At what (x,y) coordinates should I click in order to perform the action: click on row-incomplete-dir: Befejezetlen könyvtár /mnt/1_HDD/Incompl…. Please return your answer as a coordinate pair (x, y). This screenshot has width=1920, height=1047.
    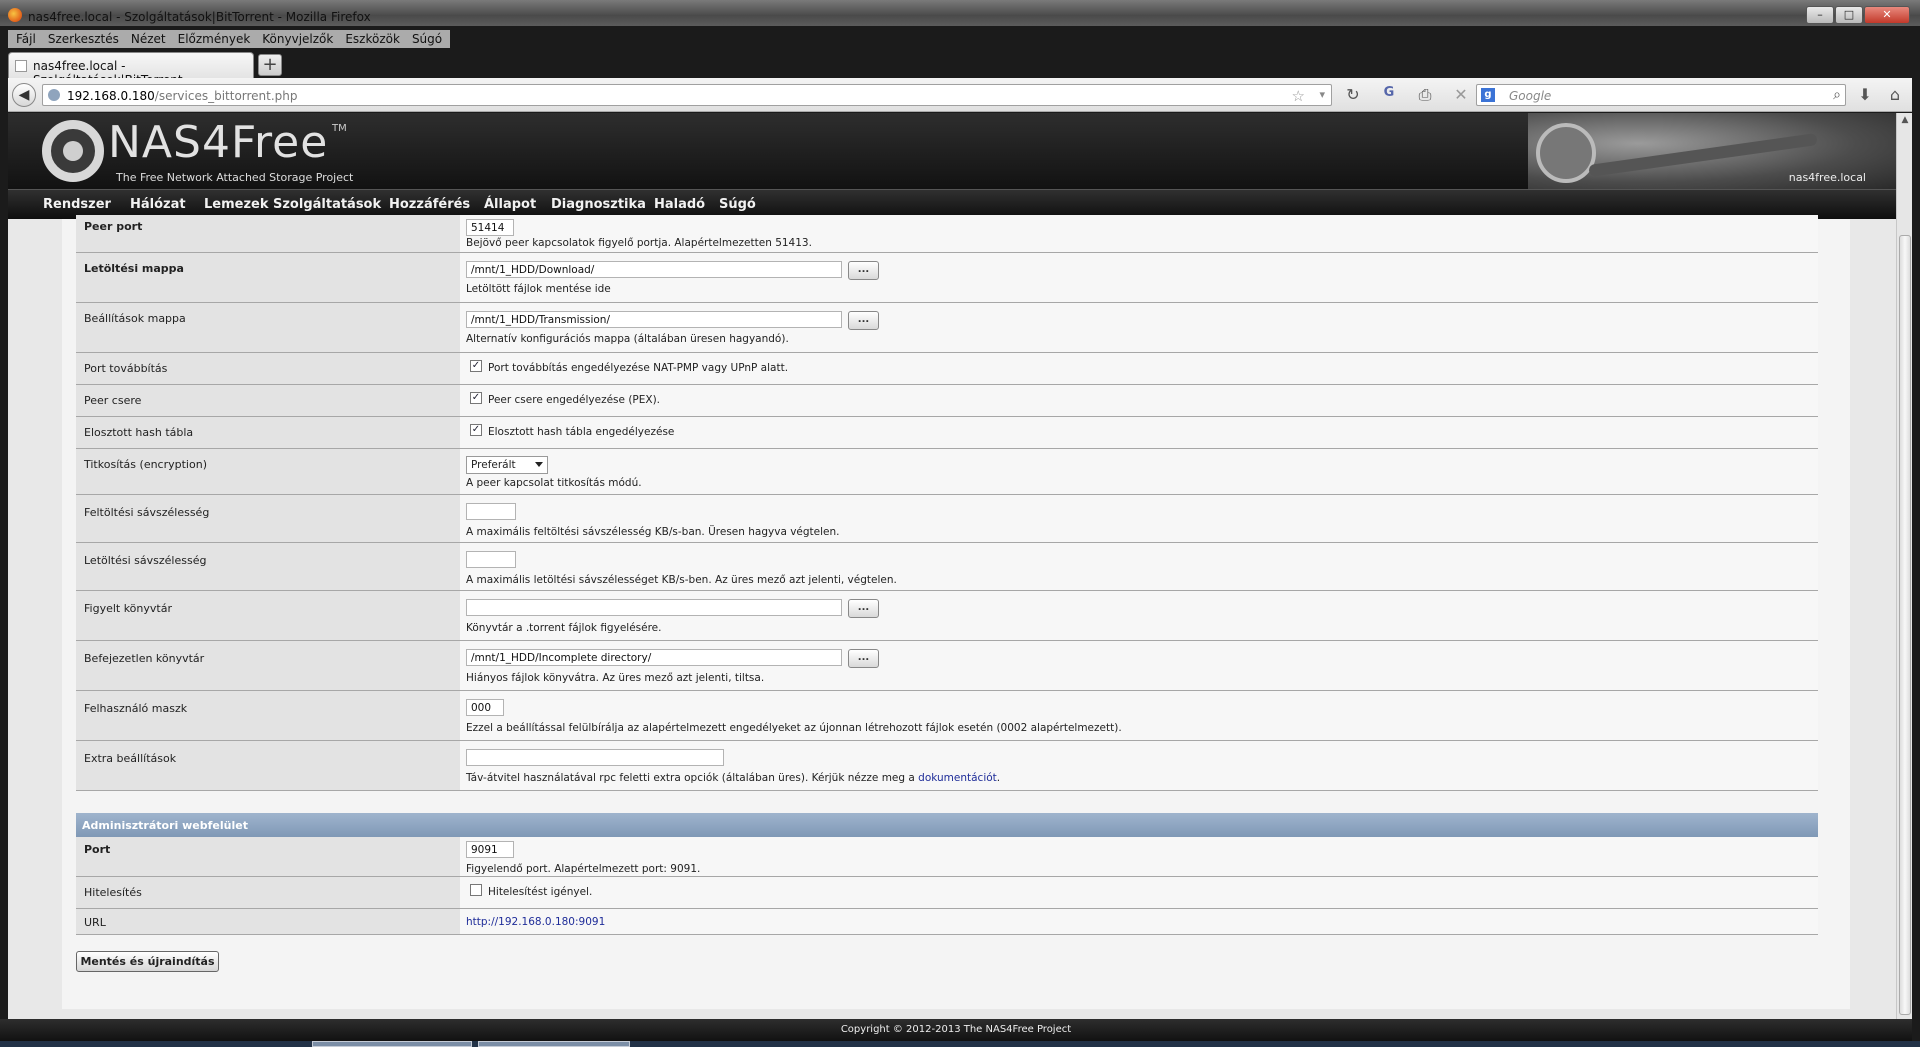
    Looking at the image, I should click on (947, 666).